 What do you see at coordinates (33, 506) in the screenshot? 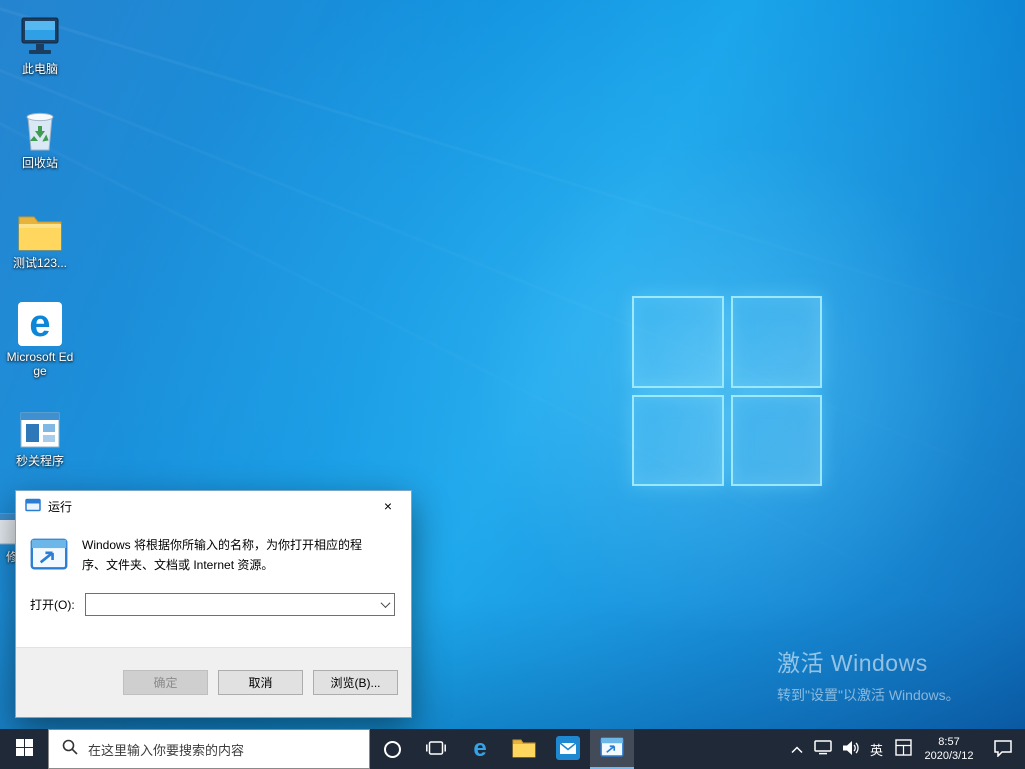
I see `run-title-icon` at bounding box center [33, 506].